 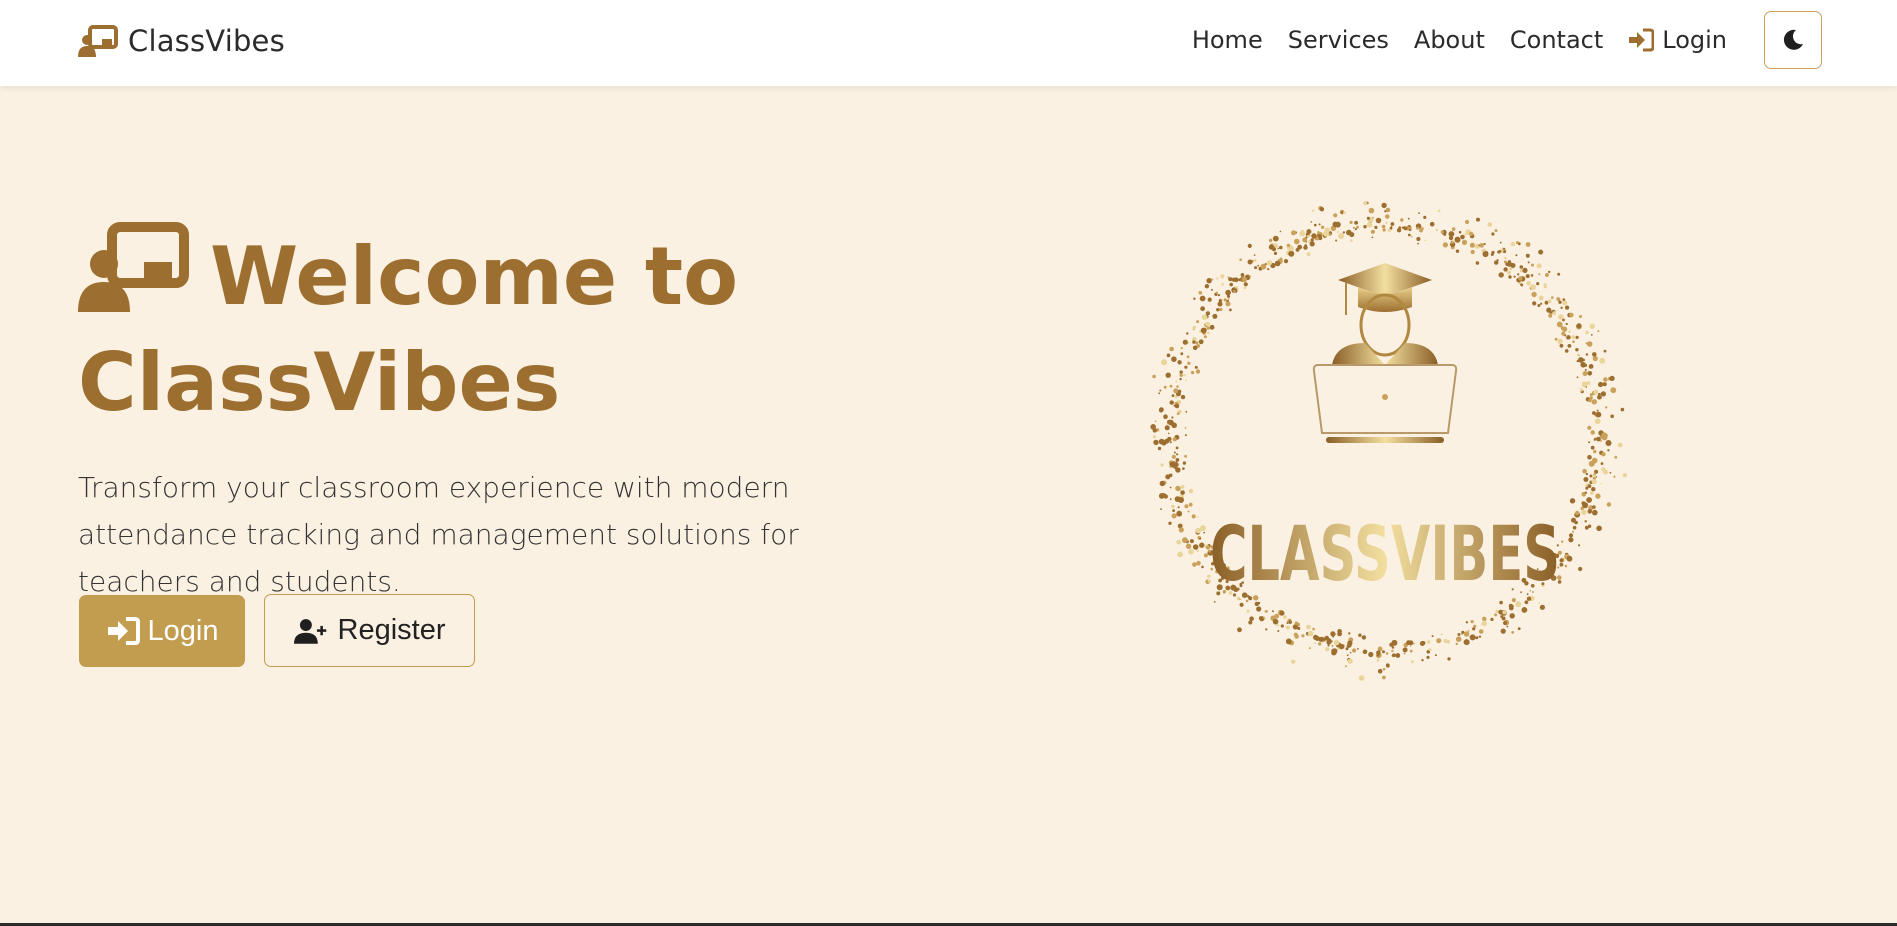 What do you see at coordinates (181, 41) in the screenshot?
I see `brand-link: ClassVibes` at bounding box center [181, 41].